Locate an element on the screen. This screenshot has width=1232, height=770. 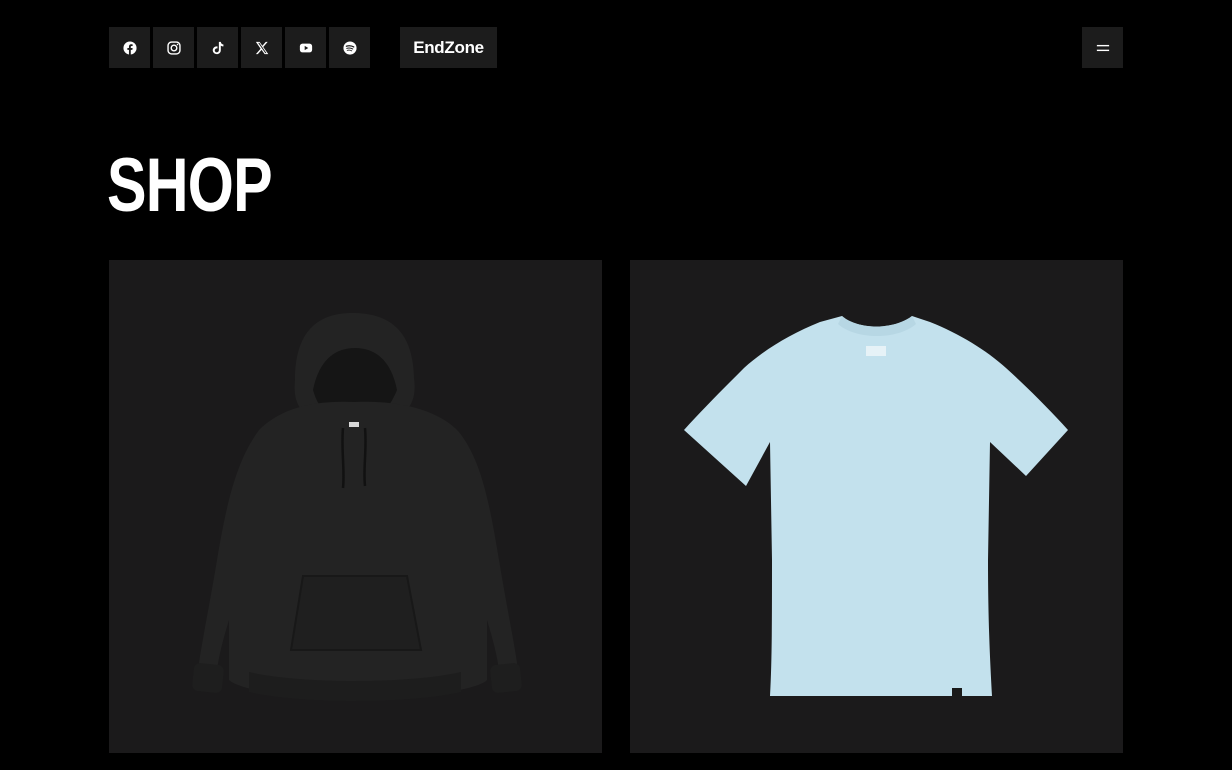
facebook-link is located at coordinates (129, 47).